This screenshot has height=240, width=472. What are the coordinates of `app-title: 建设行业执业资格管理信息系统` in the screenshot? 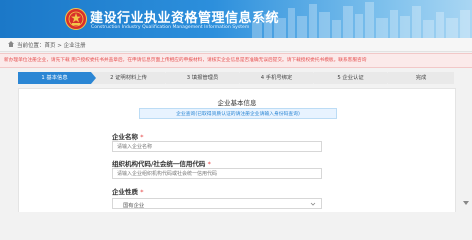 It's located at (185, 18).